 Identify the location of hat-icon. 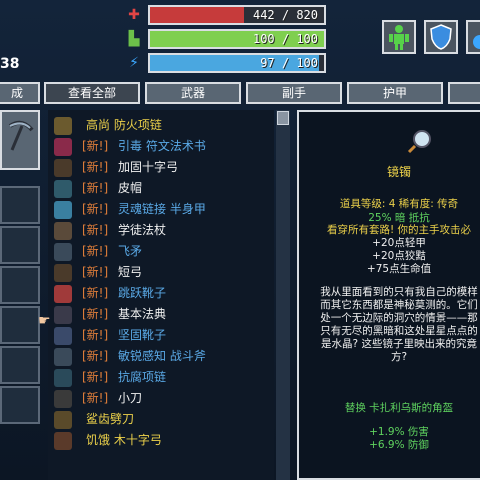
(63, 189).